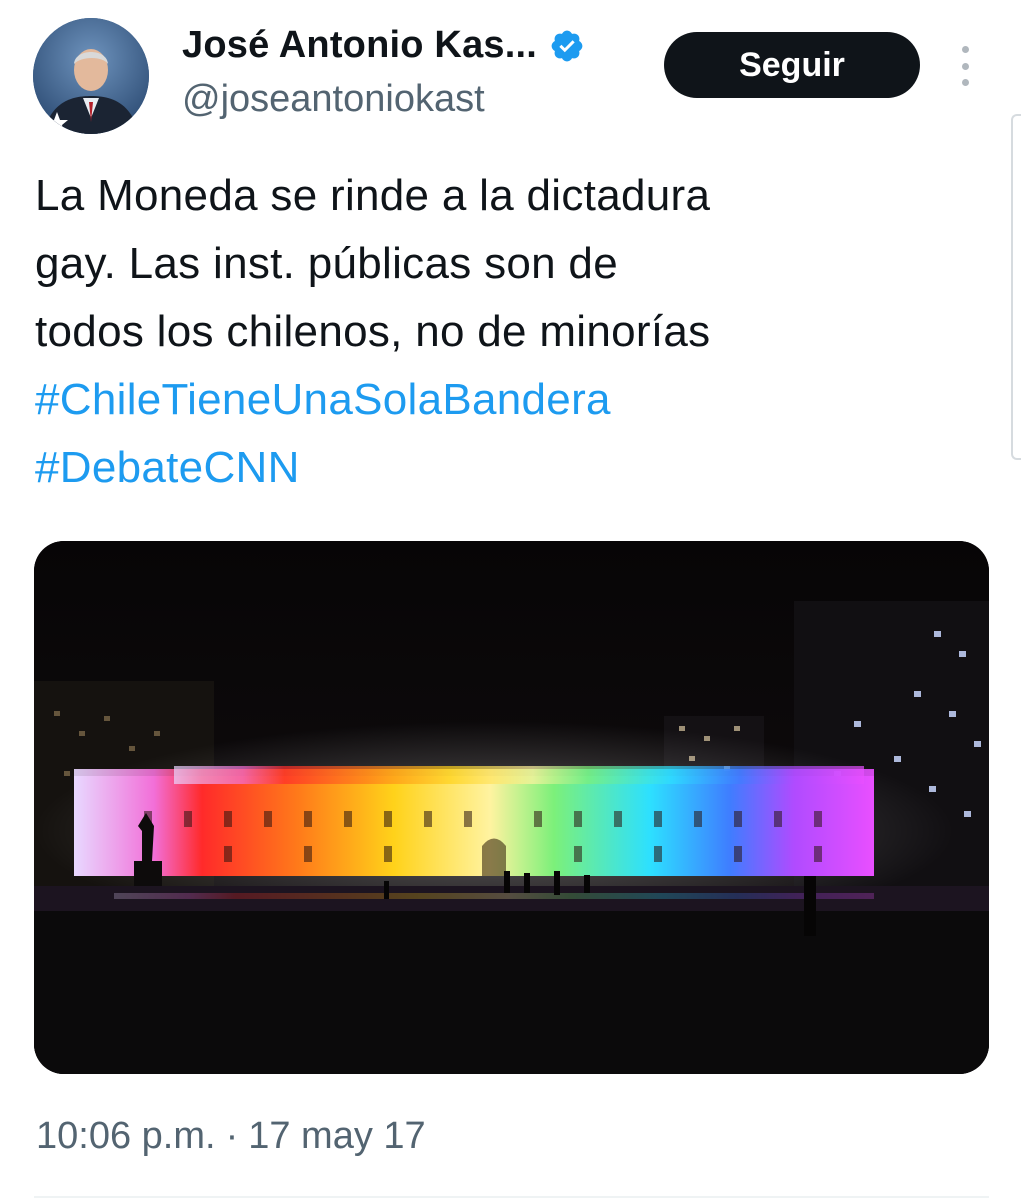 Image resolution: width=1023 pixels, height=1200 pixels. I want to click on avatar, so click(91, 76).